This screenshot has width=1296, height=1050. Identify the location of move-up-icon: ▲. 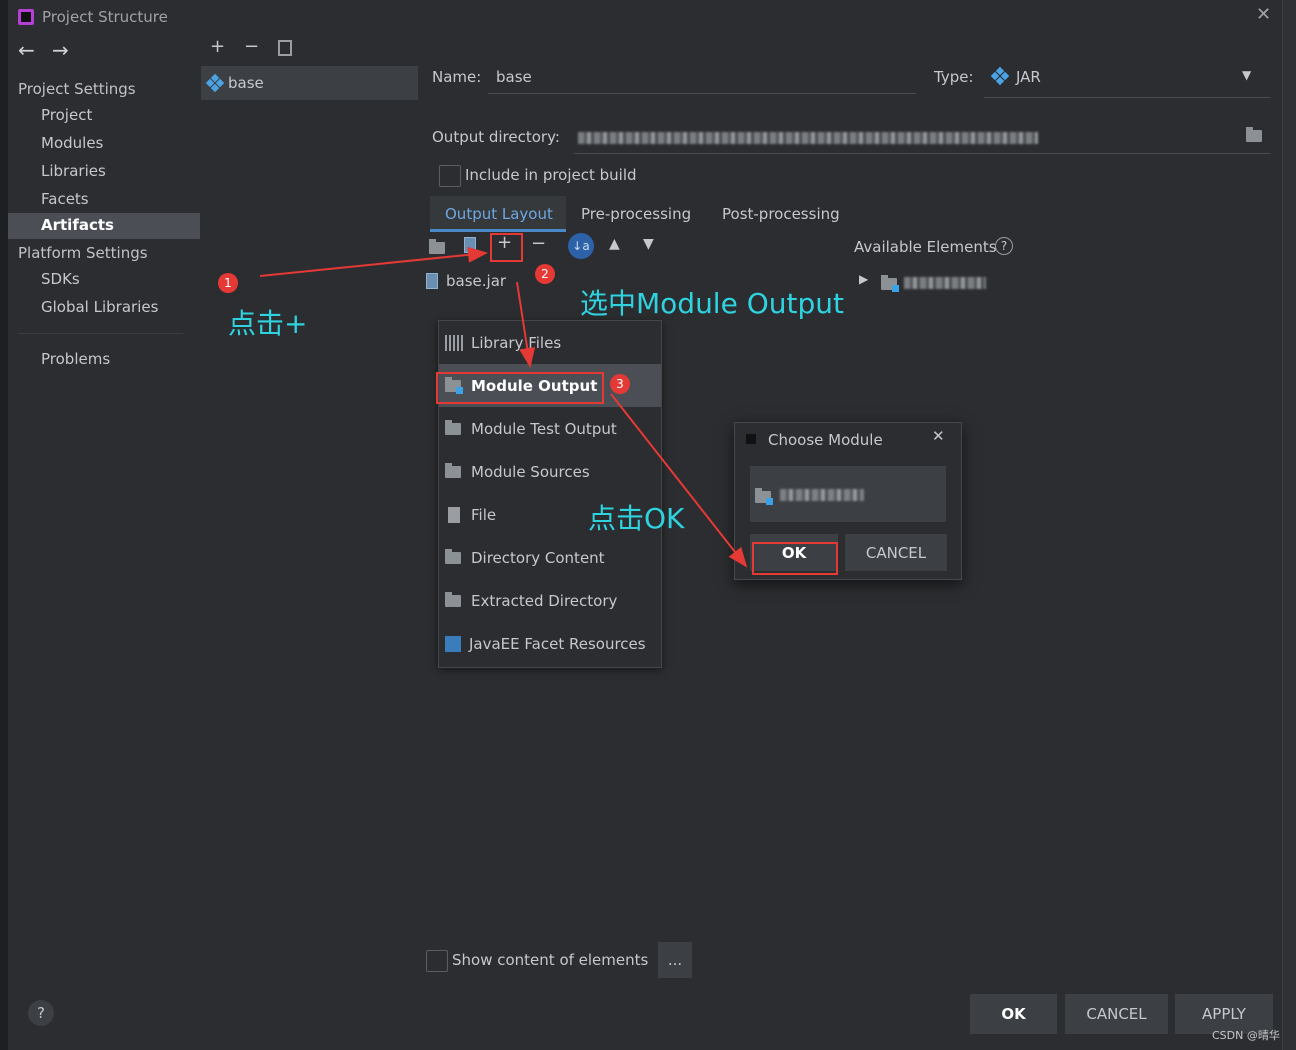
(614, 244).